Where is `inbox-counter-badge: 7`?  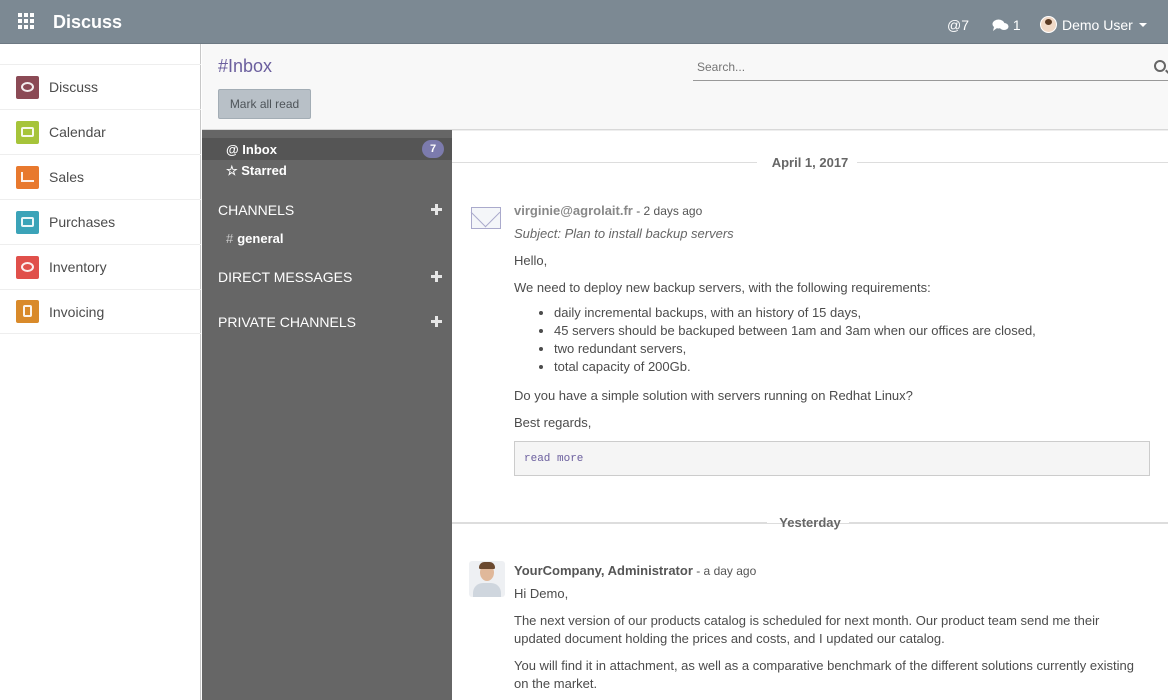
inbox-counter-badge: 7 is located at coordinates (433, 149).